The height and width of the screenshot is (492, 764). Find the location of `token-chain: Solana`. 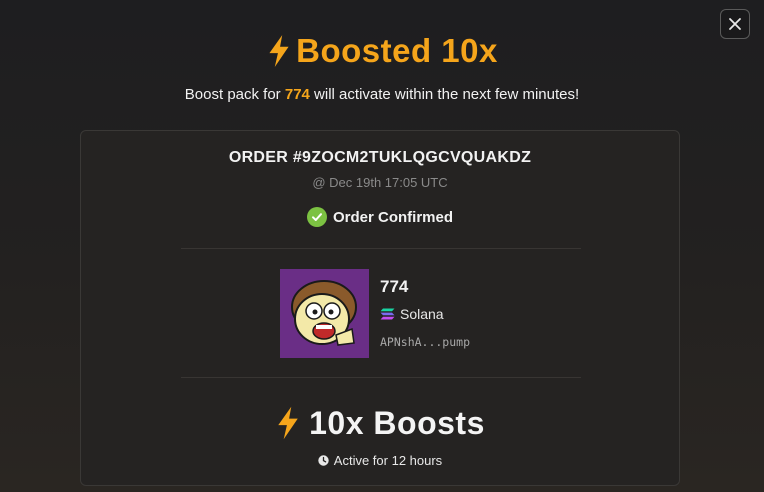

token-chain: Solana is located at coordinates (412, 314).